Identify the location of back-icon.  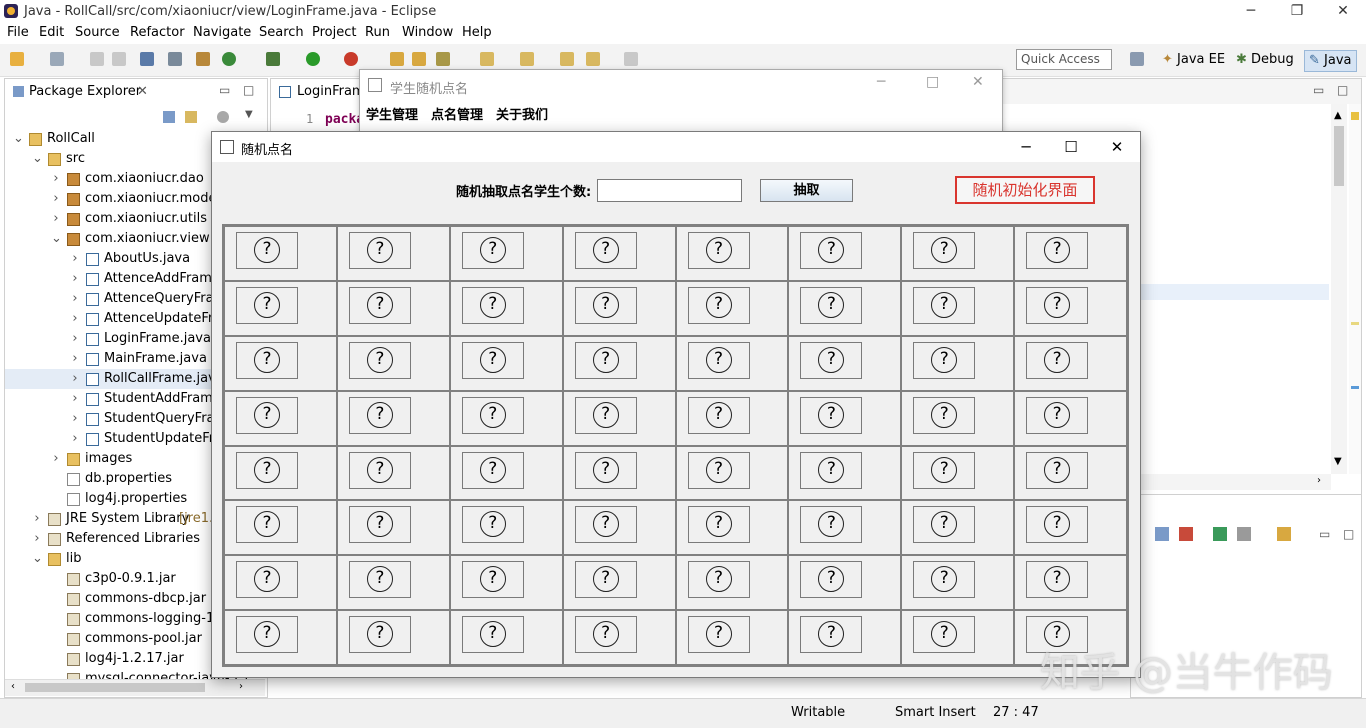
(593, 59).